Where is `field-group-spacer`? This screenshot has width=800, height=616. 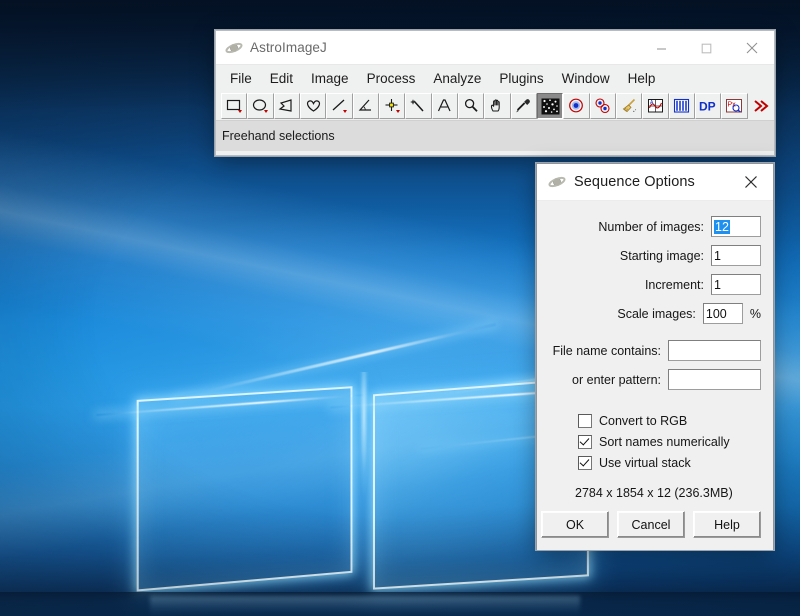 field-group-spacer is located at coordinates (655, 336).